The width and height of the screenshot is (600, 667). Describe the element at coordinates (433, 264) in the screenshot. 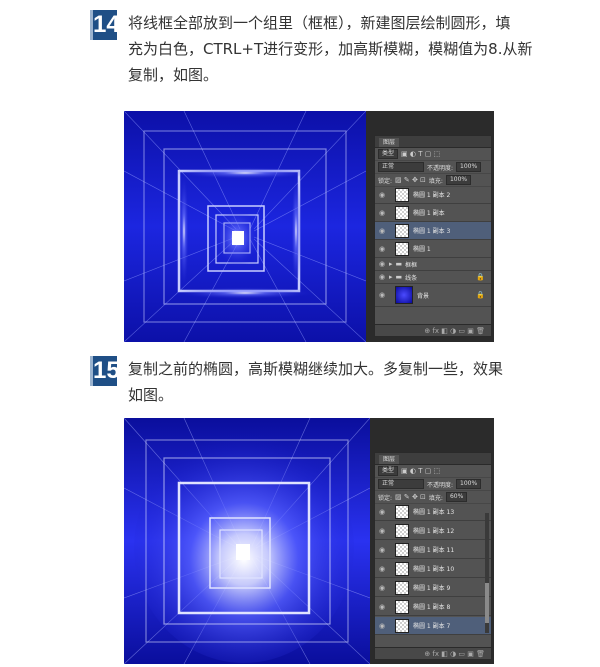

I see `layer-group: ◉ ▸ ▬ 框框` at that location.